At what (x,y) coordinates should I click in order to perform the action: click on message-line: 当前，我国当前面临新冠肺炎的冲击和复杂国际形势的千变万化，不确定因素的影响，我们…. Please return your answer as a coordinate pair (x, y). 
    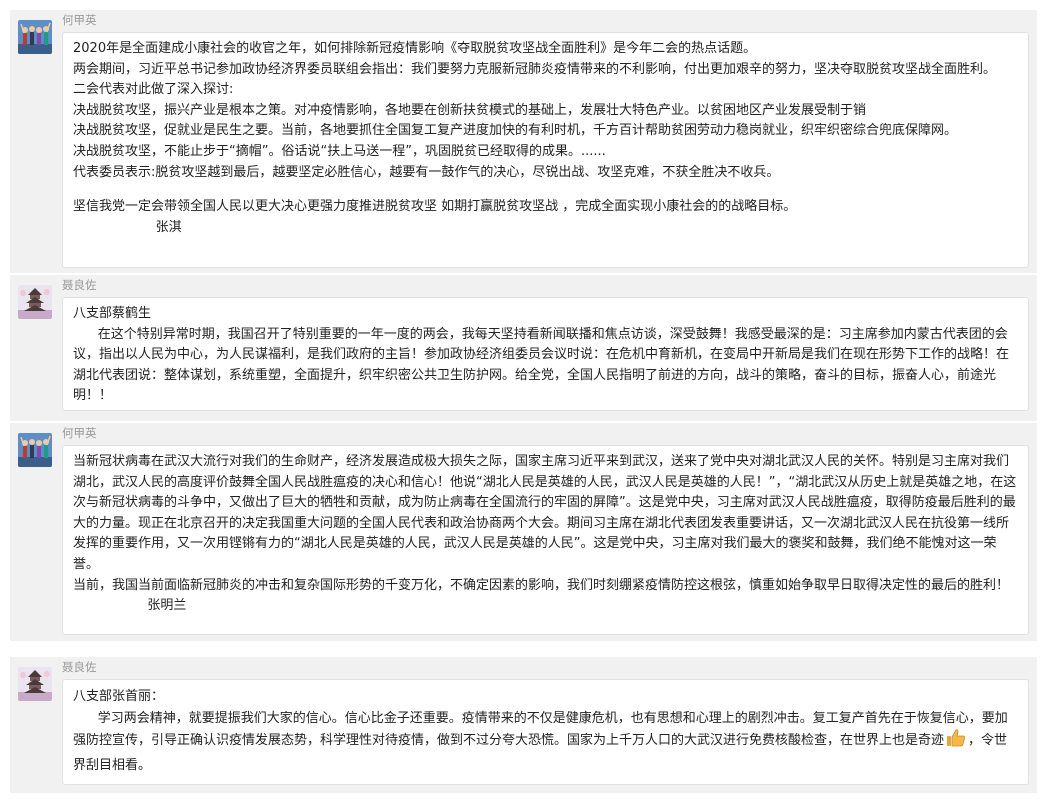
    Looking at the image, I should click on (541, 585).